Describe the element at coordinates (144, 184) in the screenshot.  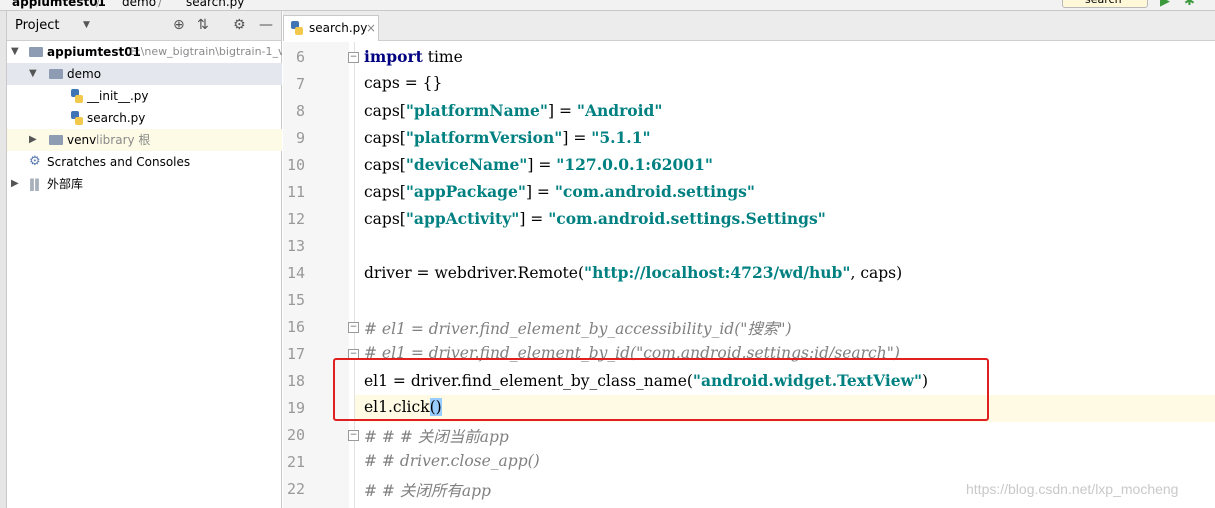
I see `tree-item-external-libraries: ▶ ‖‖ 外部库` at that location.